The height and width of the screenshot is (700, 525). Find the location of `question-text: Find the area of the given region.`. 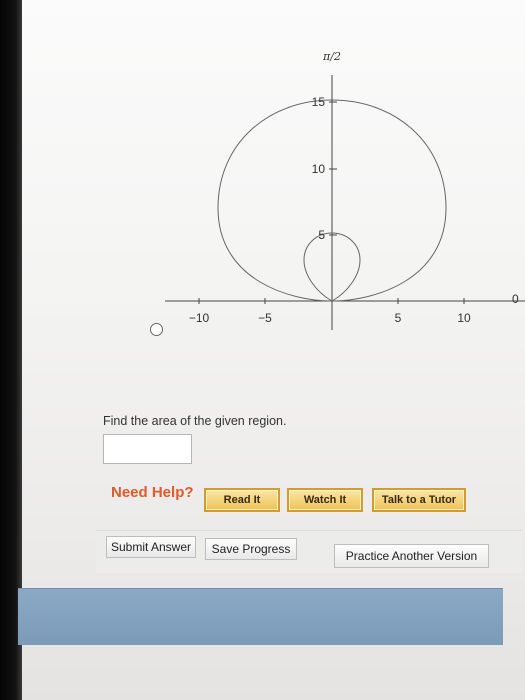

question-text: Find the area of the given region. is located at coordinates (195, 421).